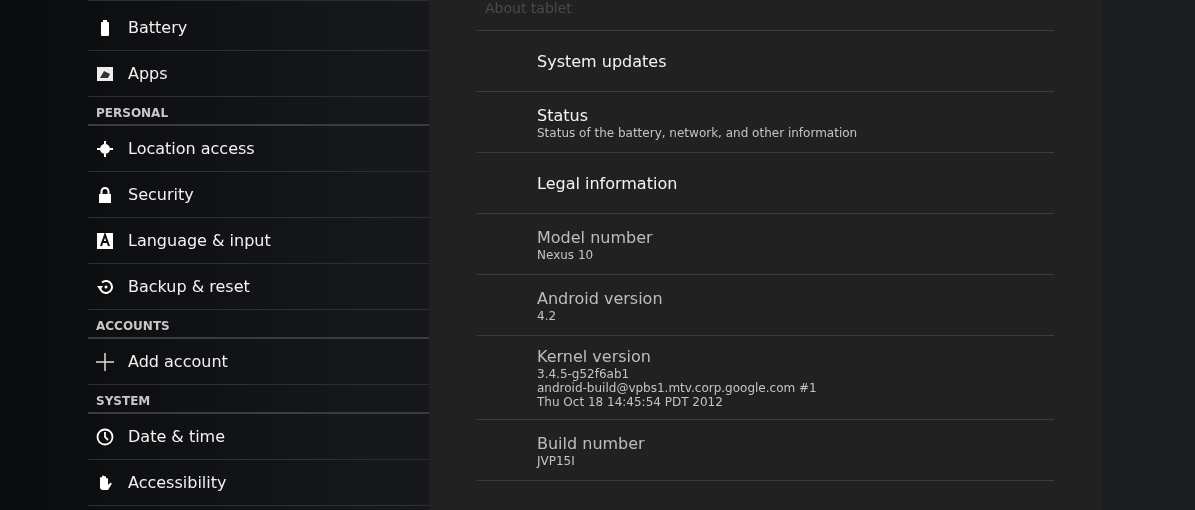 The height and width of the screenshot is (510, 1195). I want to click on apps-icon, so click(105, 73).